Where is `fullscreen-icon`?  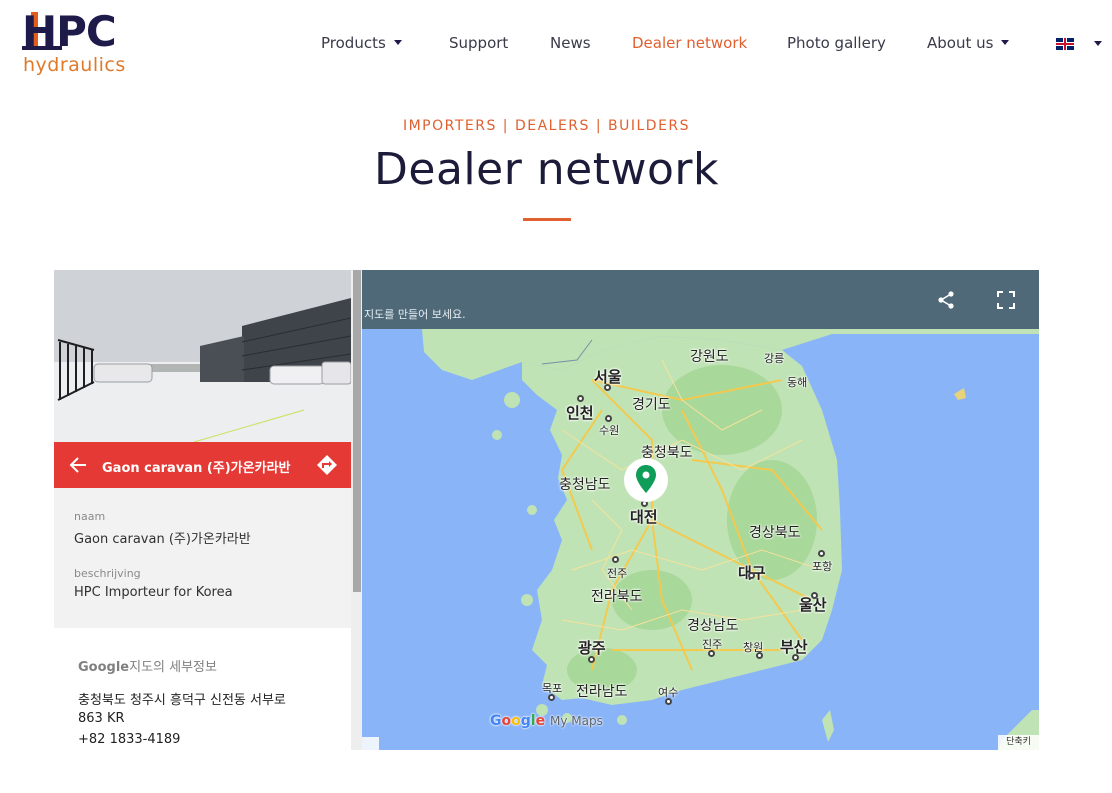
fullscreen-icon is located at coordinates (1006, 300).